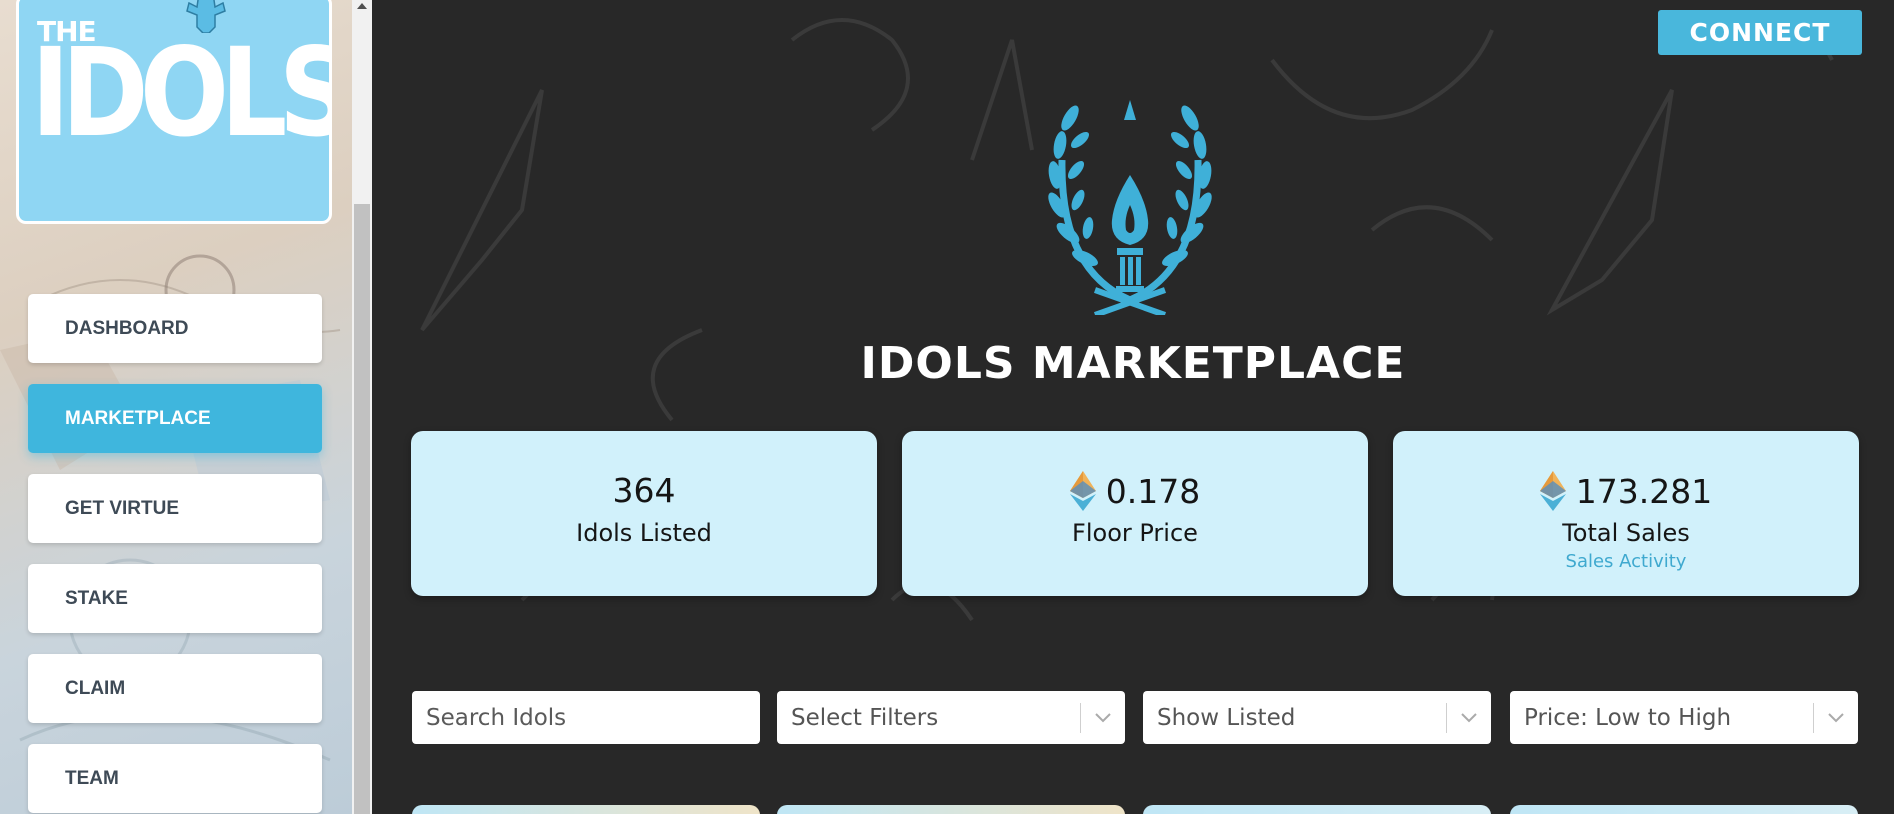 This screenshot has width=1894, height=814. I want to click on floor-price-value: 0.178, so click(1153, 491).